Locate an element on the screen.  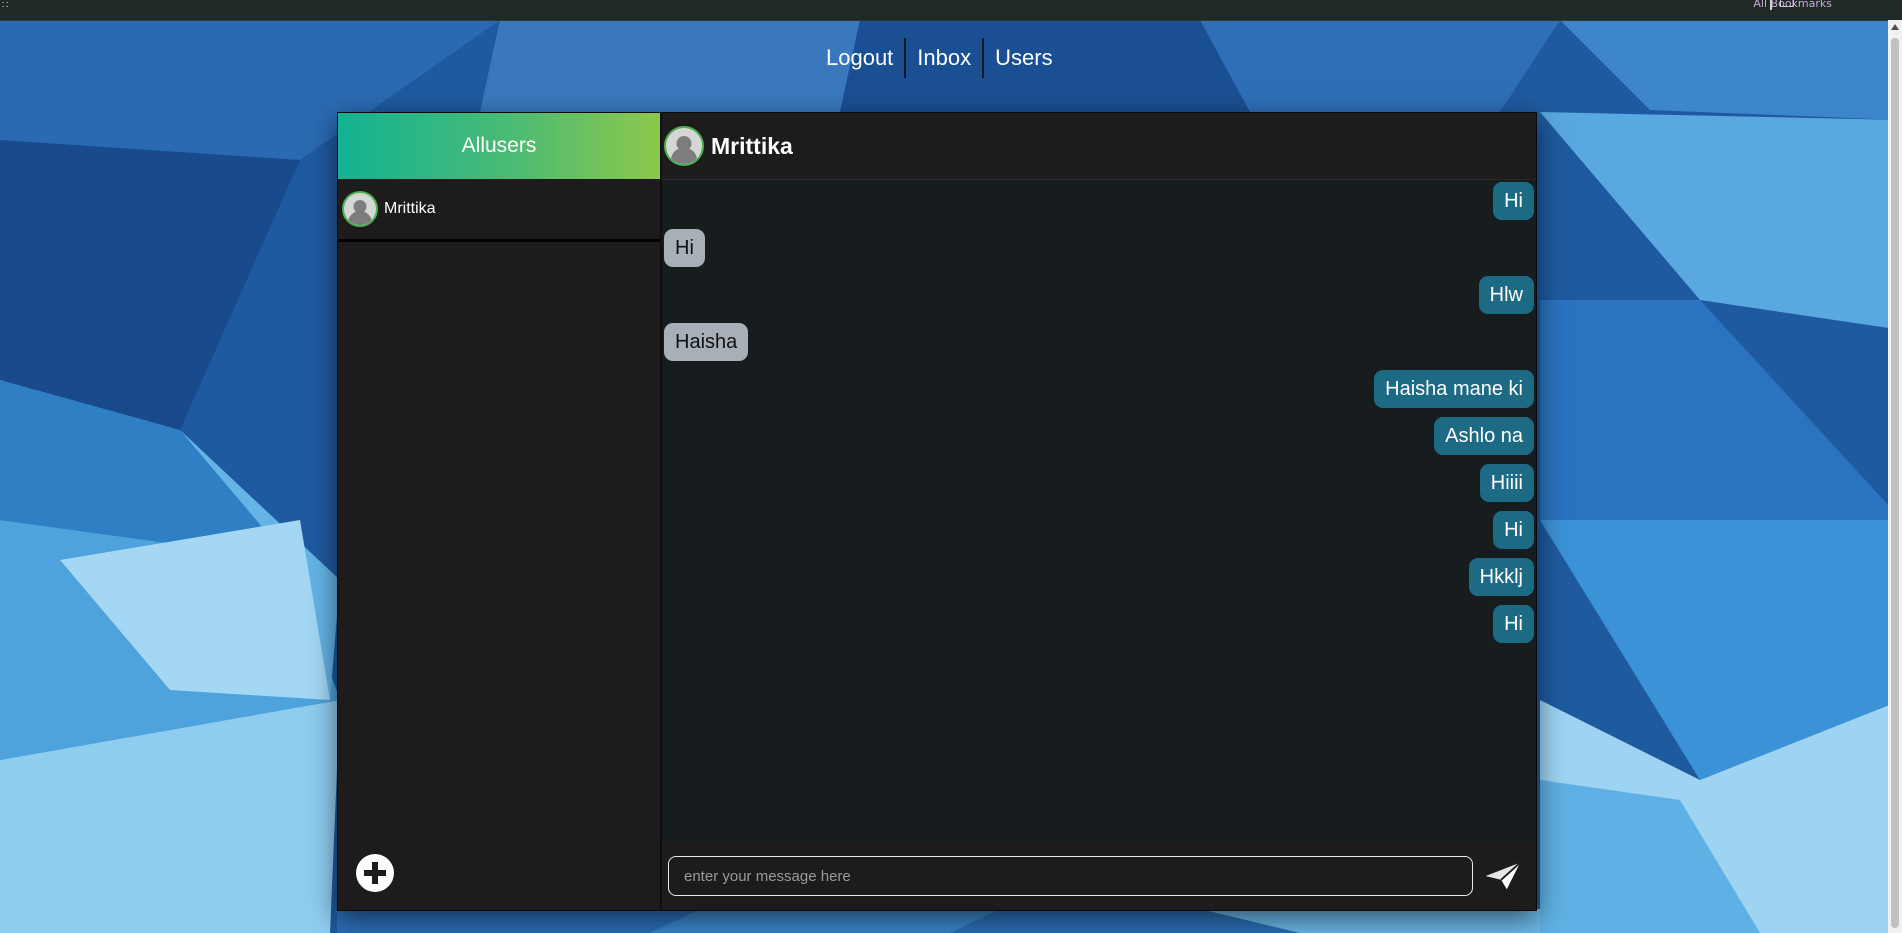
top-nav: Logout Inbox Users is located at coordinates (939, 58).